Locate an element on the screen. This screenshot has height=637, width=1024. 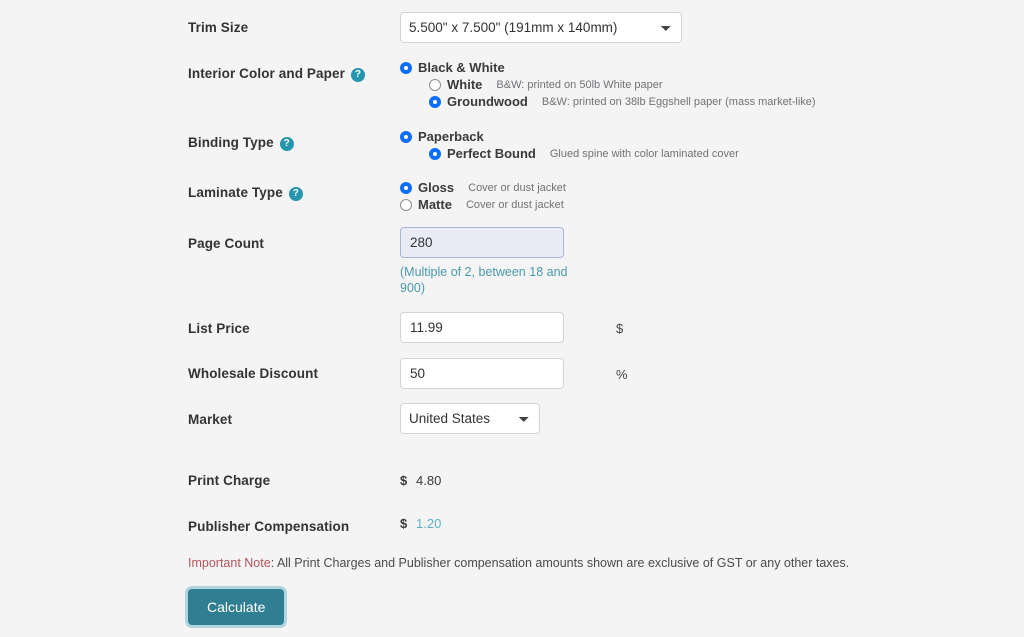
radio-description: Glued spine with color laminated cover is located at coordinates (644, 153).